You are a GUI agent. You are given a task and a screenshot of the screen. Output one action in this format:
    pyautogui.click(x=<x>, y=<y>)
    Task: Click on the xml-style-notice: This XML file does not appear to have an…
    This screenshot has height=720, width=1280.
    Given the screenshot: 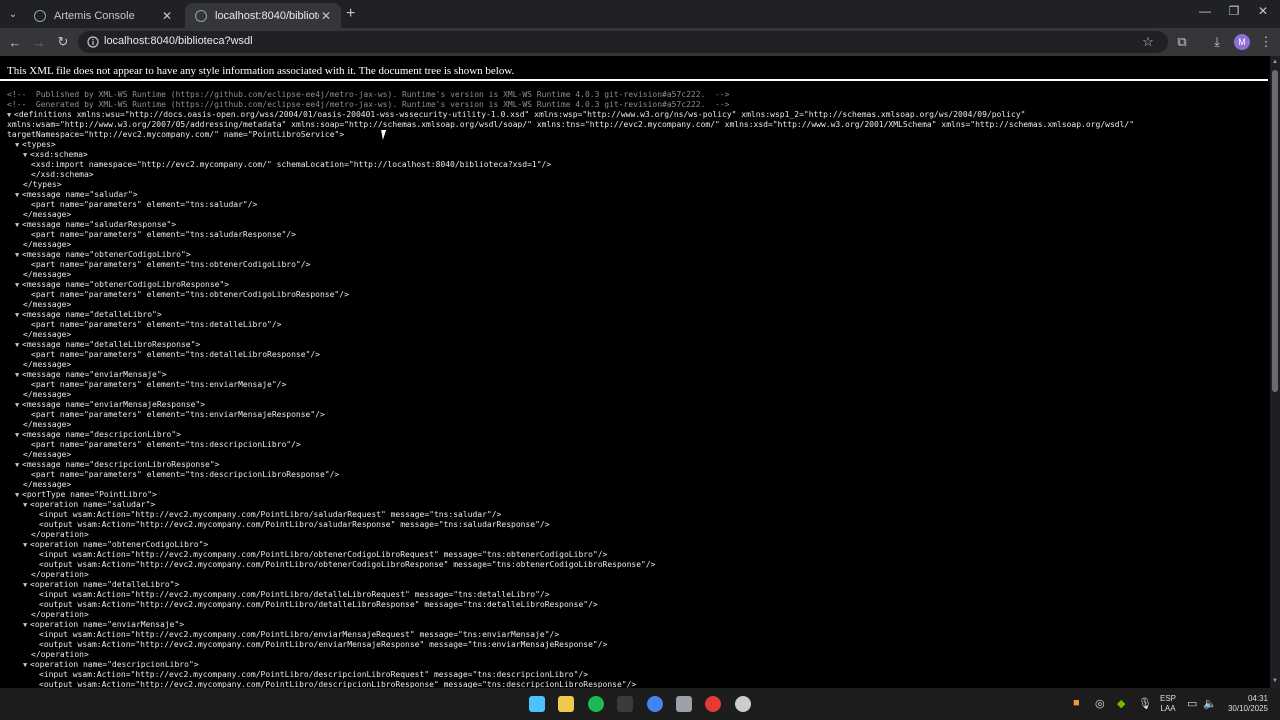 What is the action you would take?
    pyautogui.click(x=261, y=71)
    